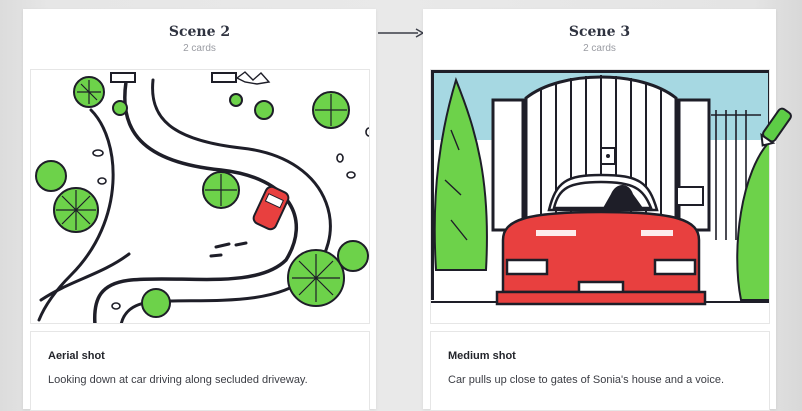  What do you see at coordinates (482, 356) in the screenshot?
I see `shot-type: Medium shot` at bounding box center [482, 356].